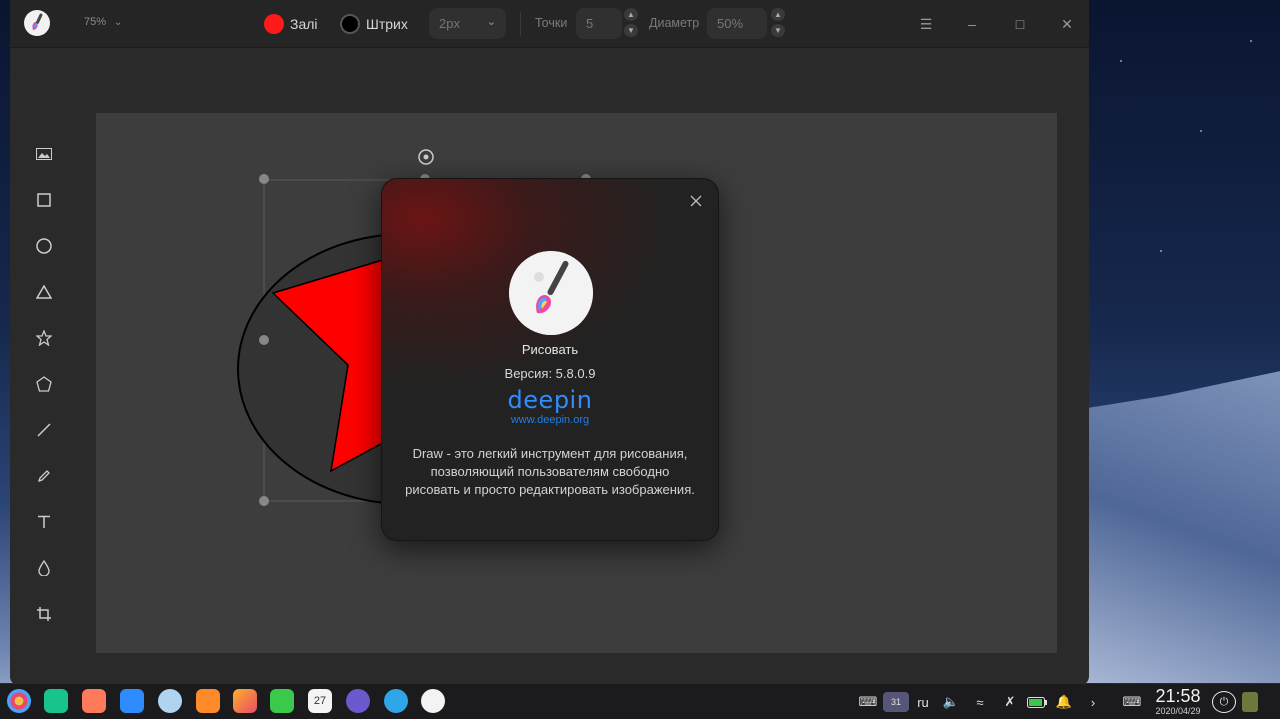 The height and width of the screenshot is (719, 1280). What do you see at coordinates (599, 23) in the screenshot?
I see `points-input: 5` at bounding box center [599, 23].